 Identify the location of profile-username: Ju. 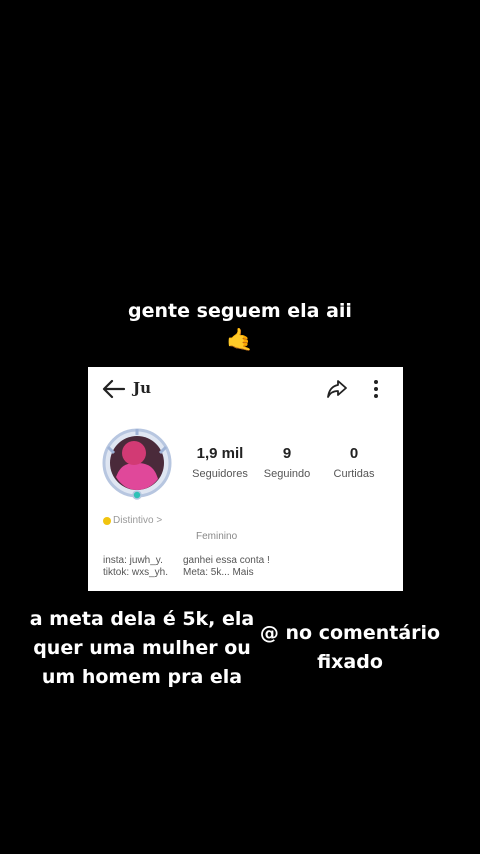
(142, 388).